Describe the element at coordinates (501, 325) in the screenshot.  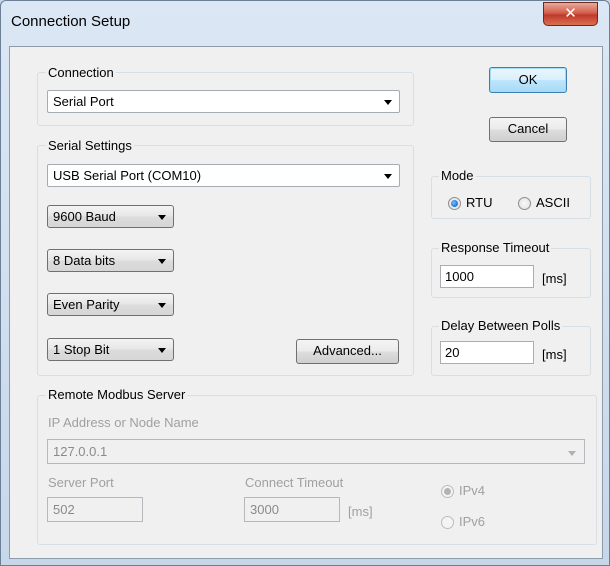
I see `delay-polls-label: Delay Between Polls` at that location.